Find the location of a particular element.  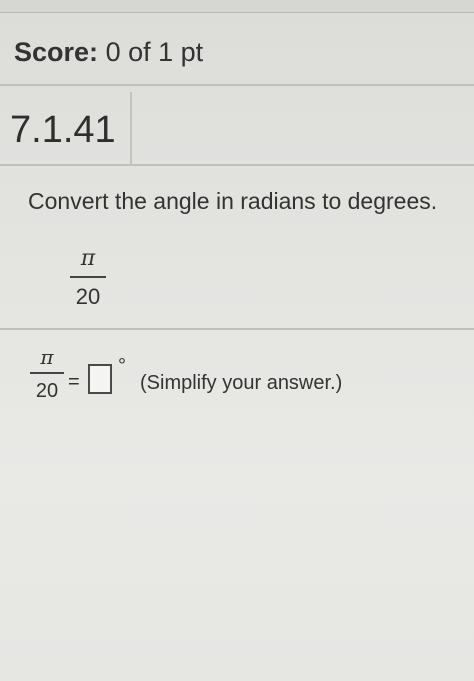

given-angle-fraction: π 20 is located at coordinates (88, 278).